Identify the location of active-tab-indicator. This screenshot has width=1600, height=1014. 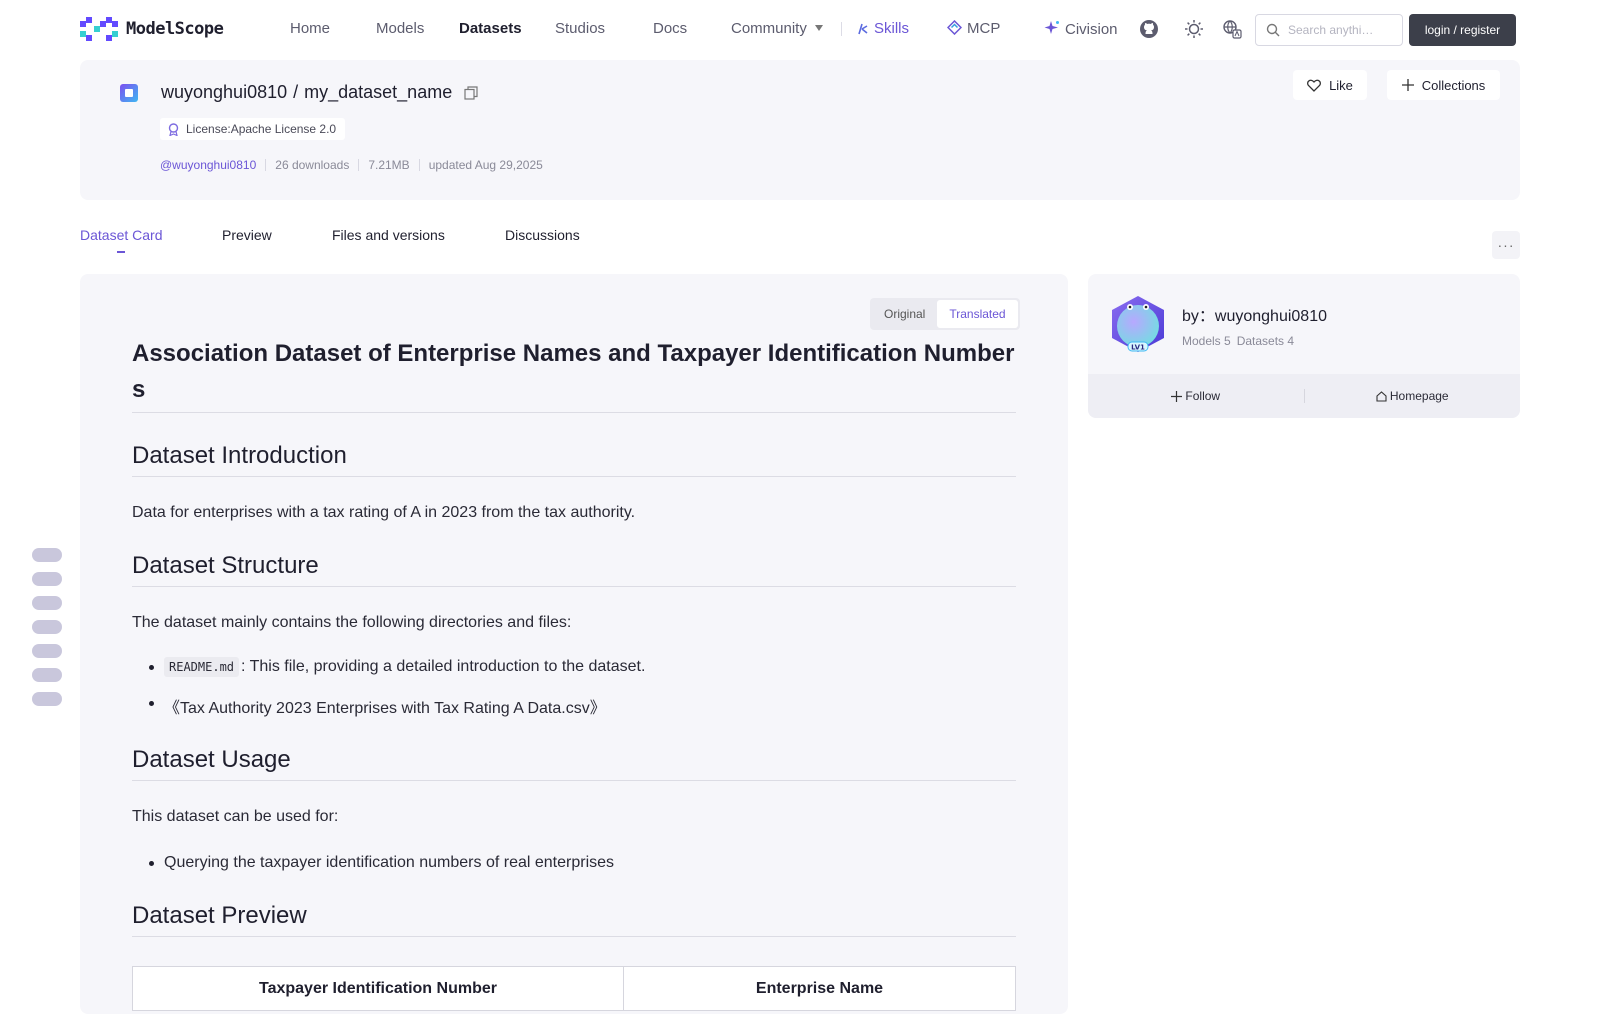
(121, 252).